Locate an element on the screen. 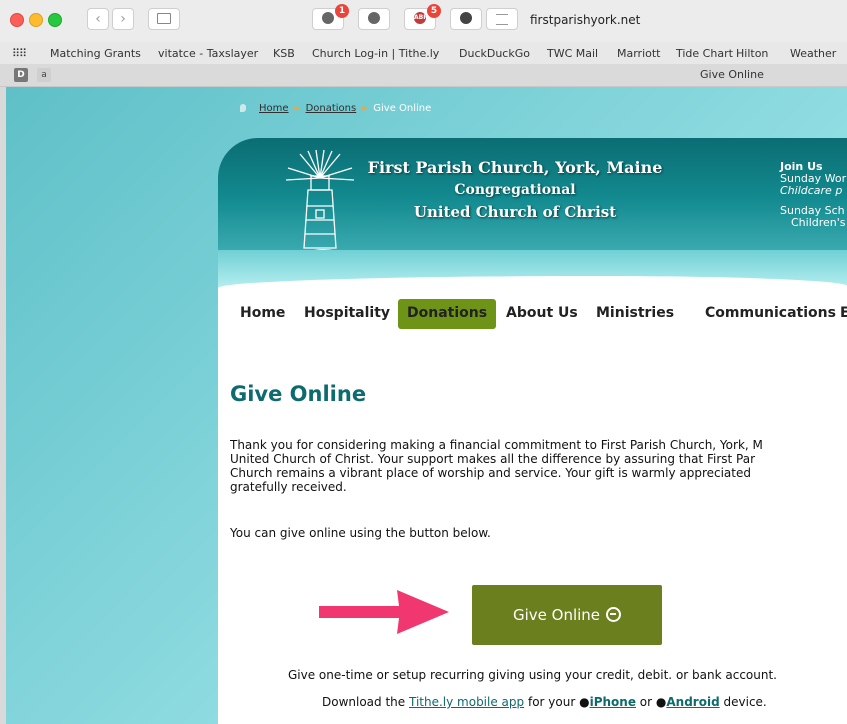  adblock-button: ABP 5 is located at coordinates (422, 17).